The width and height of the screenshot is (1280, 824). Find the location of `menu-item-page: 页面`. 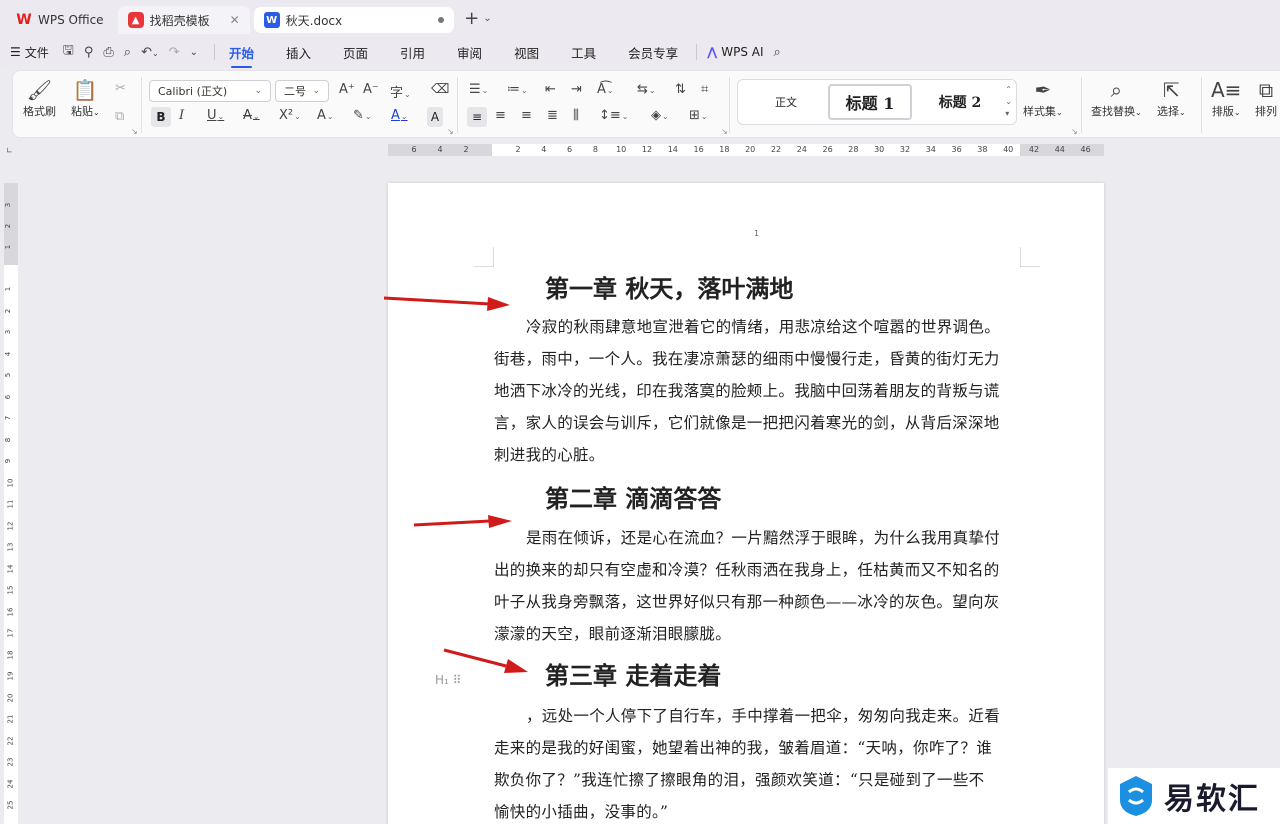

menu-item-page: 页面 is located at coordinates (355, 52).